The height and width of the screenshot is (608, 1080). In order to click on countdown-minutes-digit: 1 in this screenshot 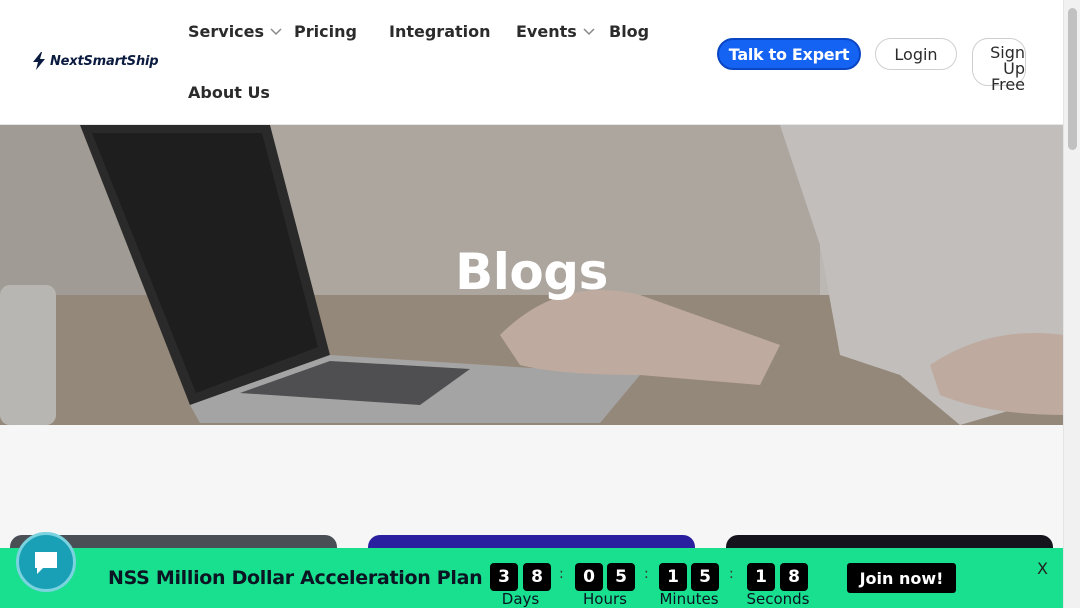, I will do `click(673, 577)`.